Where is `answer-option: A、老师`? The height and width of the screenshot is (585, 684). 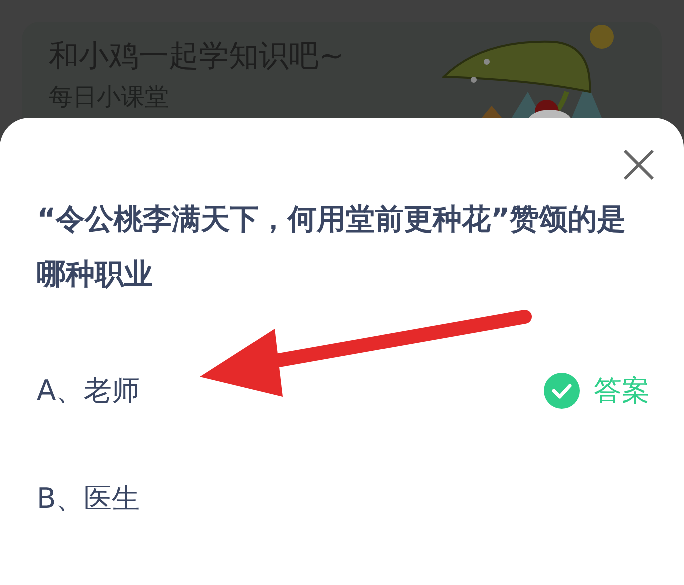 answer-option: A、老师 is located at coordinates (88, 391).